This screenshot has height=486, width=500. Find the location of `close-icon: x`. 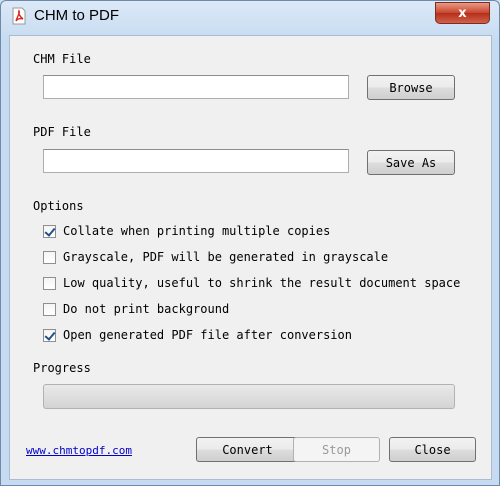

close-icon: x is located at coordinates (462, 13).